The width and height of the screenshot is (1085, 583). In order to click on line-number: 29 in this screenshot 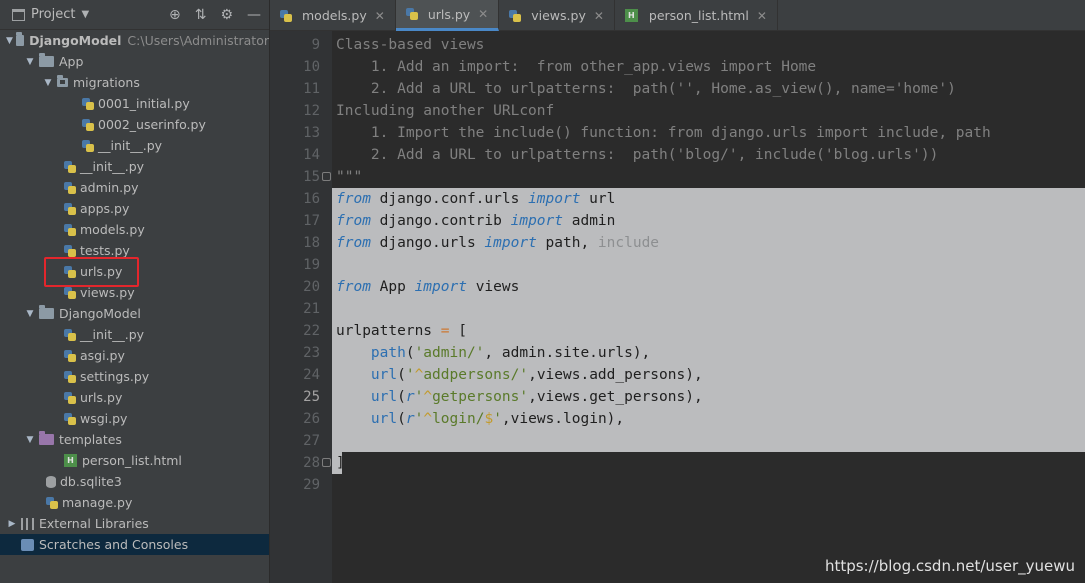, I will do `click(311, 485)`.